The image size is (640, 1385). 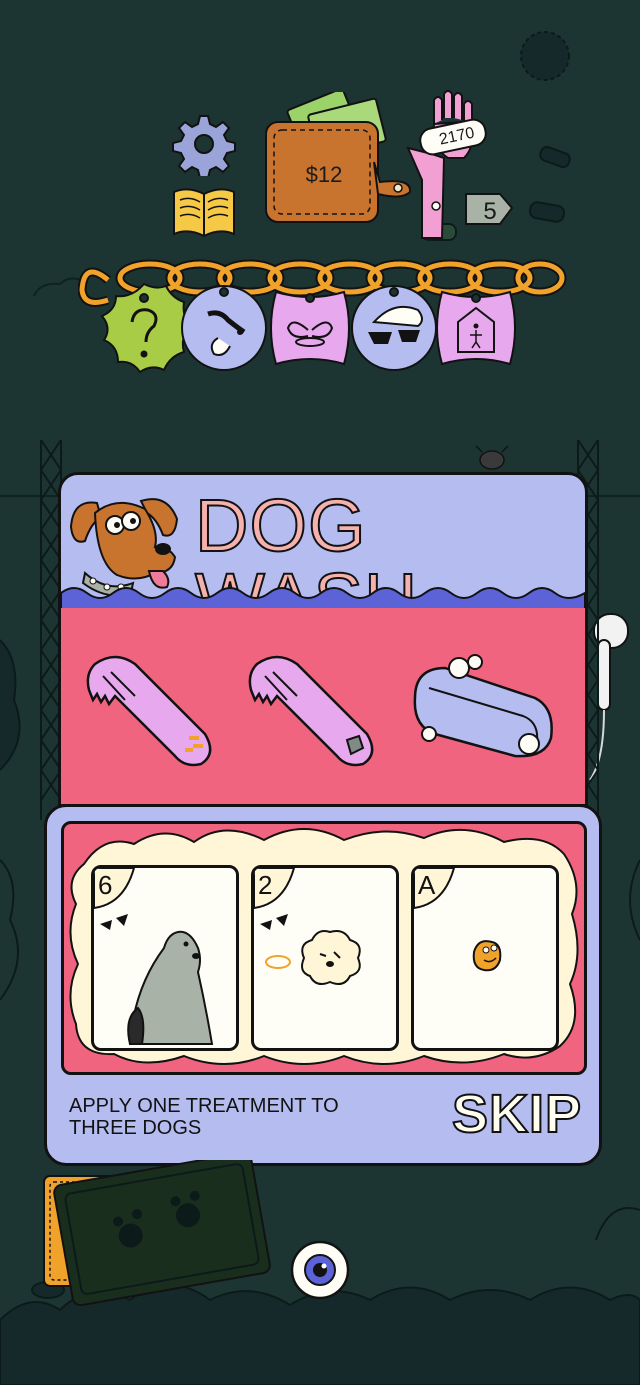 I want to click on dog-card-2: 2, so click(x=325, y=958).